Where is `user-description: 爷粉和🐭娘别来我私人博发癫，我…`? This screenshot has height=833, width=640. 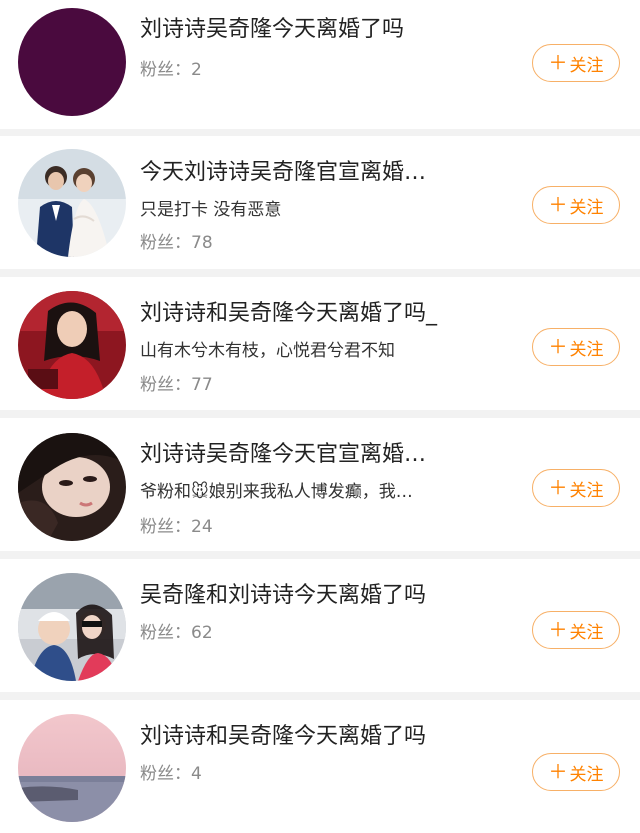
user-description: 爷粉和🐭娘别来我私人博发癫，我… is located at coordinates (276, 492).